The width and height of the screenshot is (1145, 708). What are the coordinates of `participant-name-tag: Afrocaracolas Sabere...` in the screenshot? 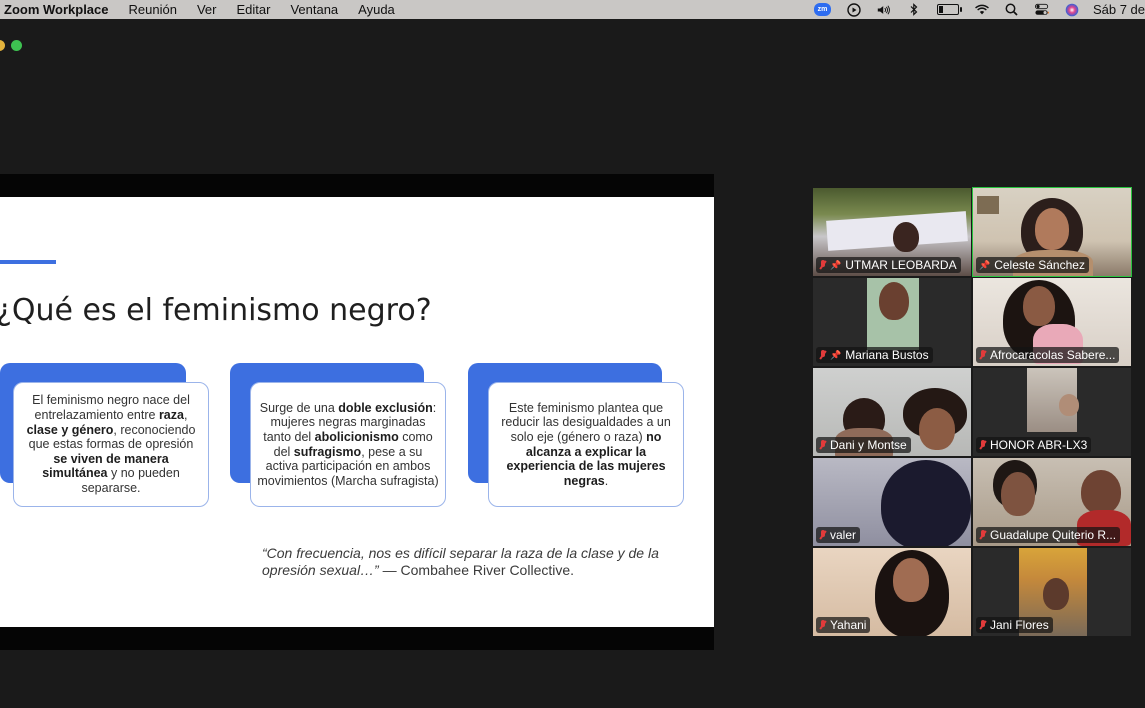 It's located at (1048, 355).